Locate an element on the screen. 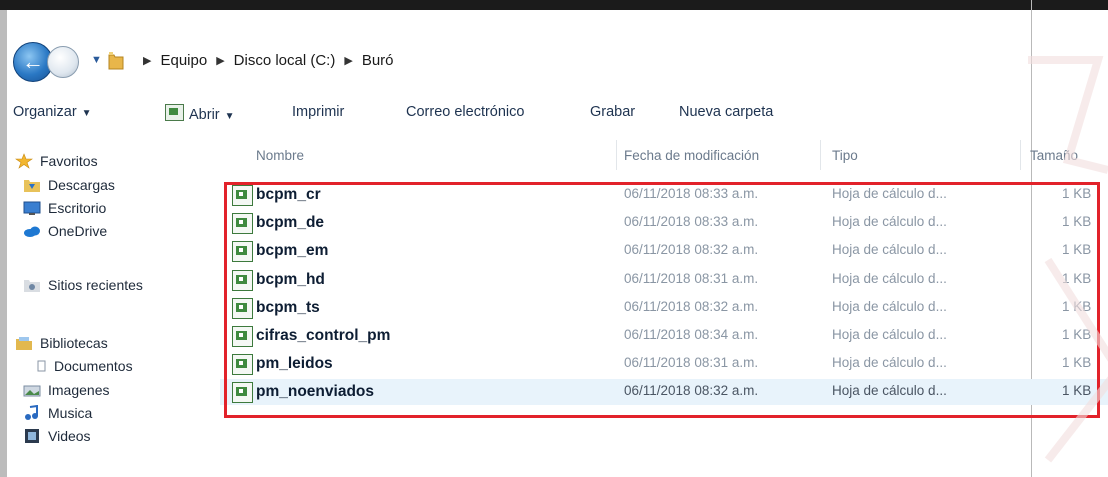  nav-item-documentos: Documentos is located at coordinates (85, 366).